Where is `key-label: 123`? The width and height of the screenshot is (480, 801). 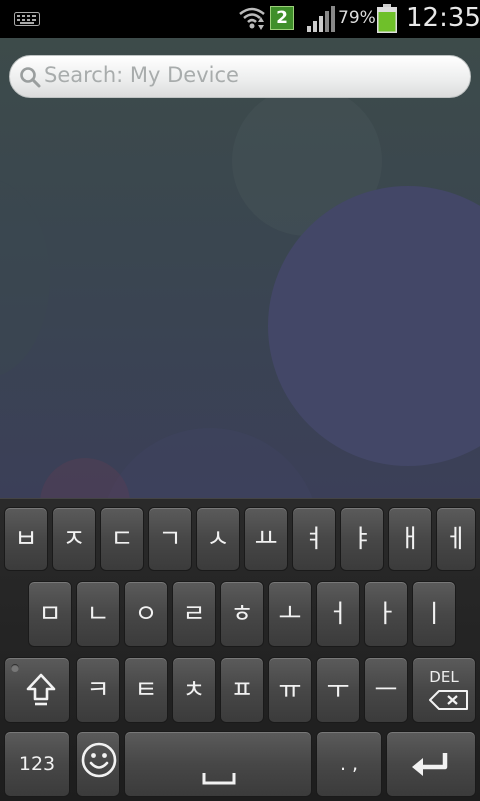
key-label: 123 is located at coordinates (37, 764).